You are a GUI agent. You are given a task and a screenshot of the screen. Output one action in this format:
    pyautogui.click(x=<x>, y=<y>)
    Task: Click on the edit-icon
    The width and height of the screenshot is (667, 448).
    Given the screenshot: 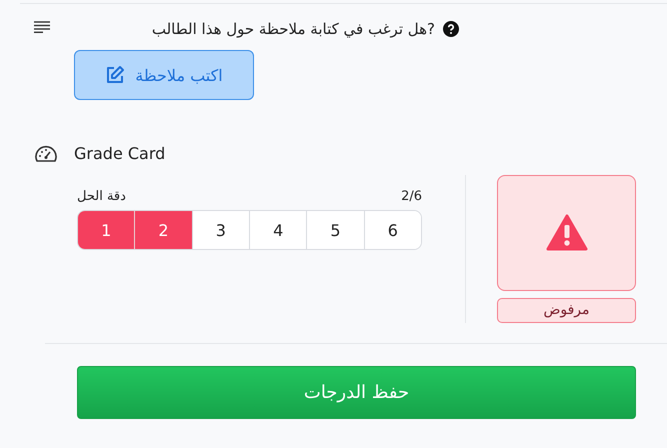 What is the action you would take?
    pyautogui.click(x=115, y=75)
    